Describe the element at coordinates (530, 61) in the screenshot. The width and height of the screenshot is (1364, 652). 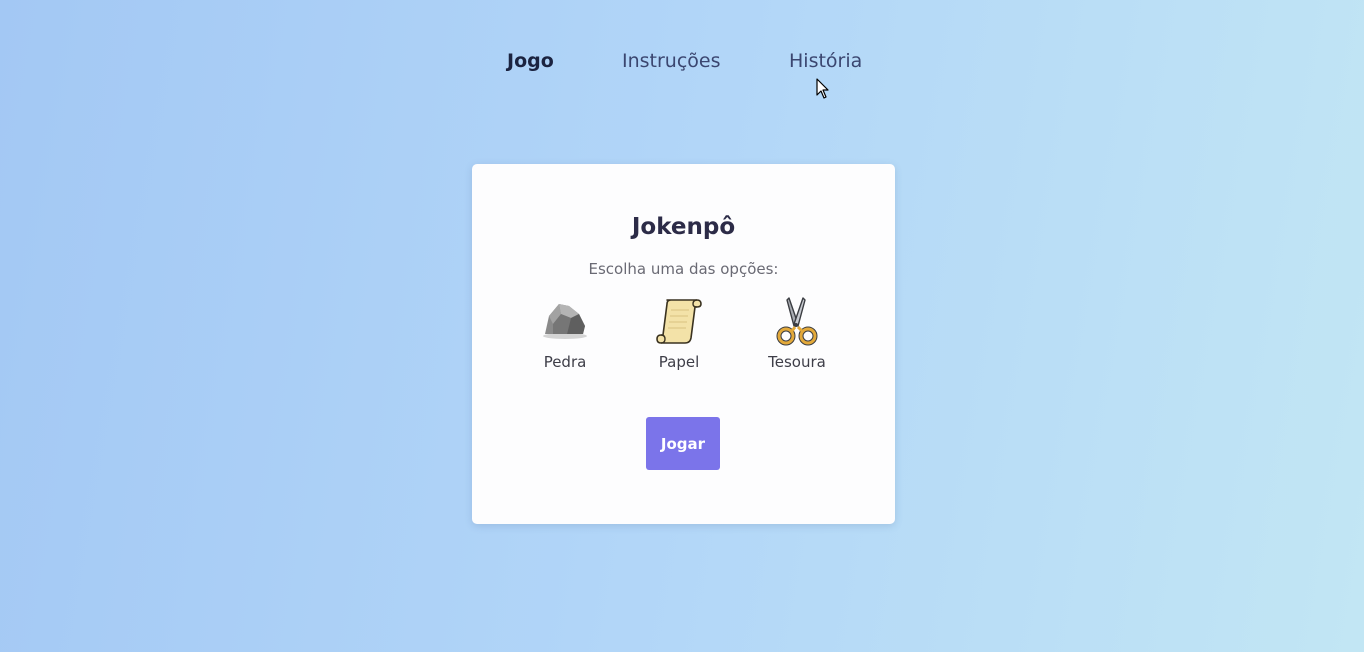
I see `nav-item-jogo: Jogo` at that location.